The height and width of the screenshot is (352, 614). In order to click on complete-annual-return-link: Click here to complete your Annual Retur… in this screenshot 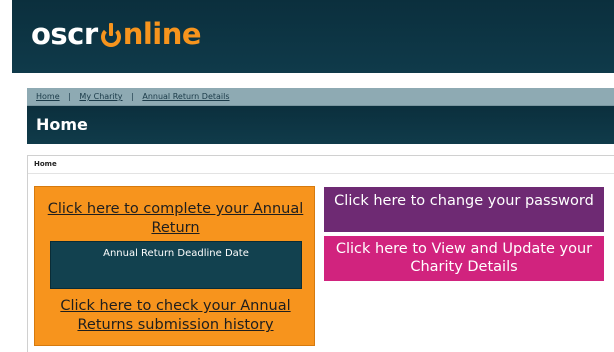, I will do `click(175, 219)`.